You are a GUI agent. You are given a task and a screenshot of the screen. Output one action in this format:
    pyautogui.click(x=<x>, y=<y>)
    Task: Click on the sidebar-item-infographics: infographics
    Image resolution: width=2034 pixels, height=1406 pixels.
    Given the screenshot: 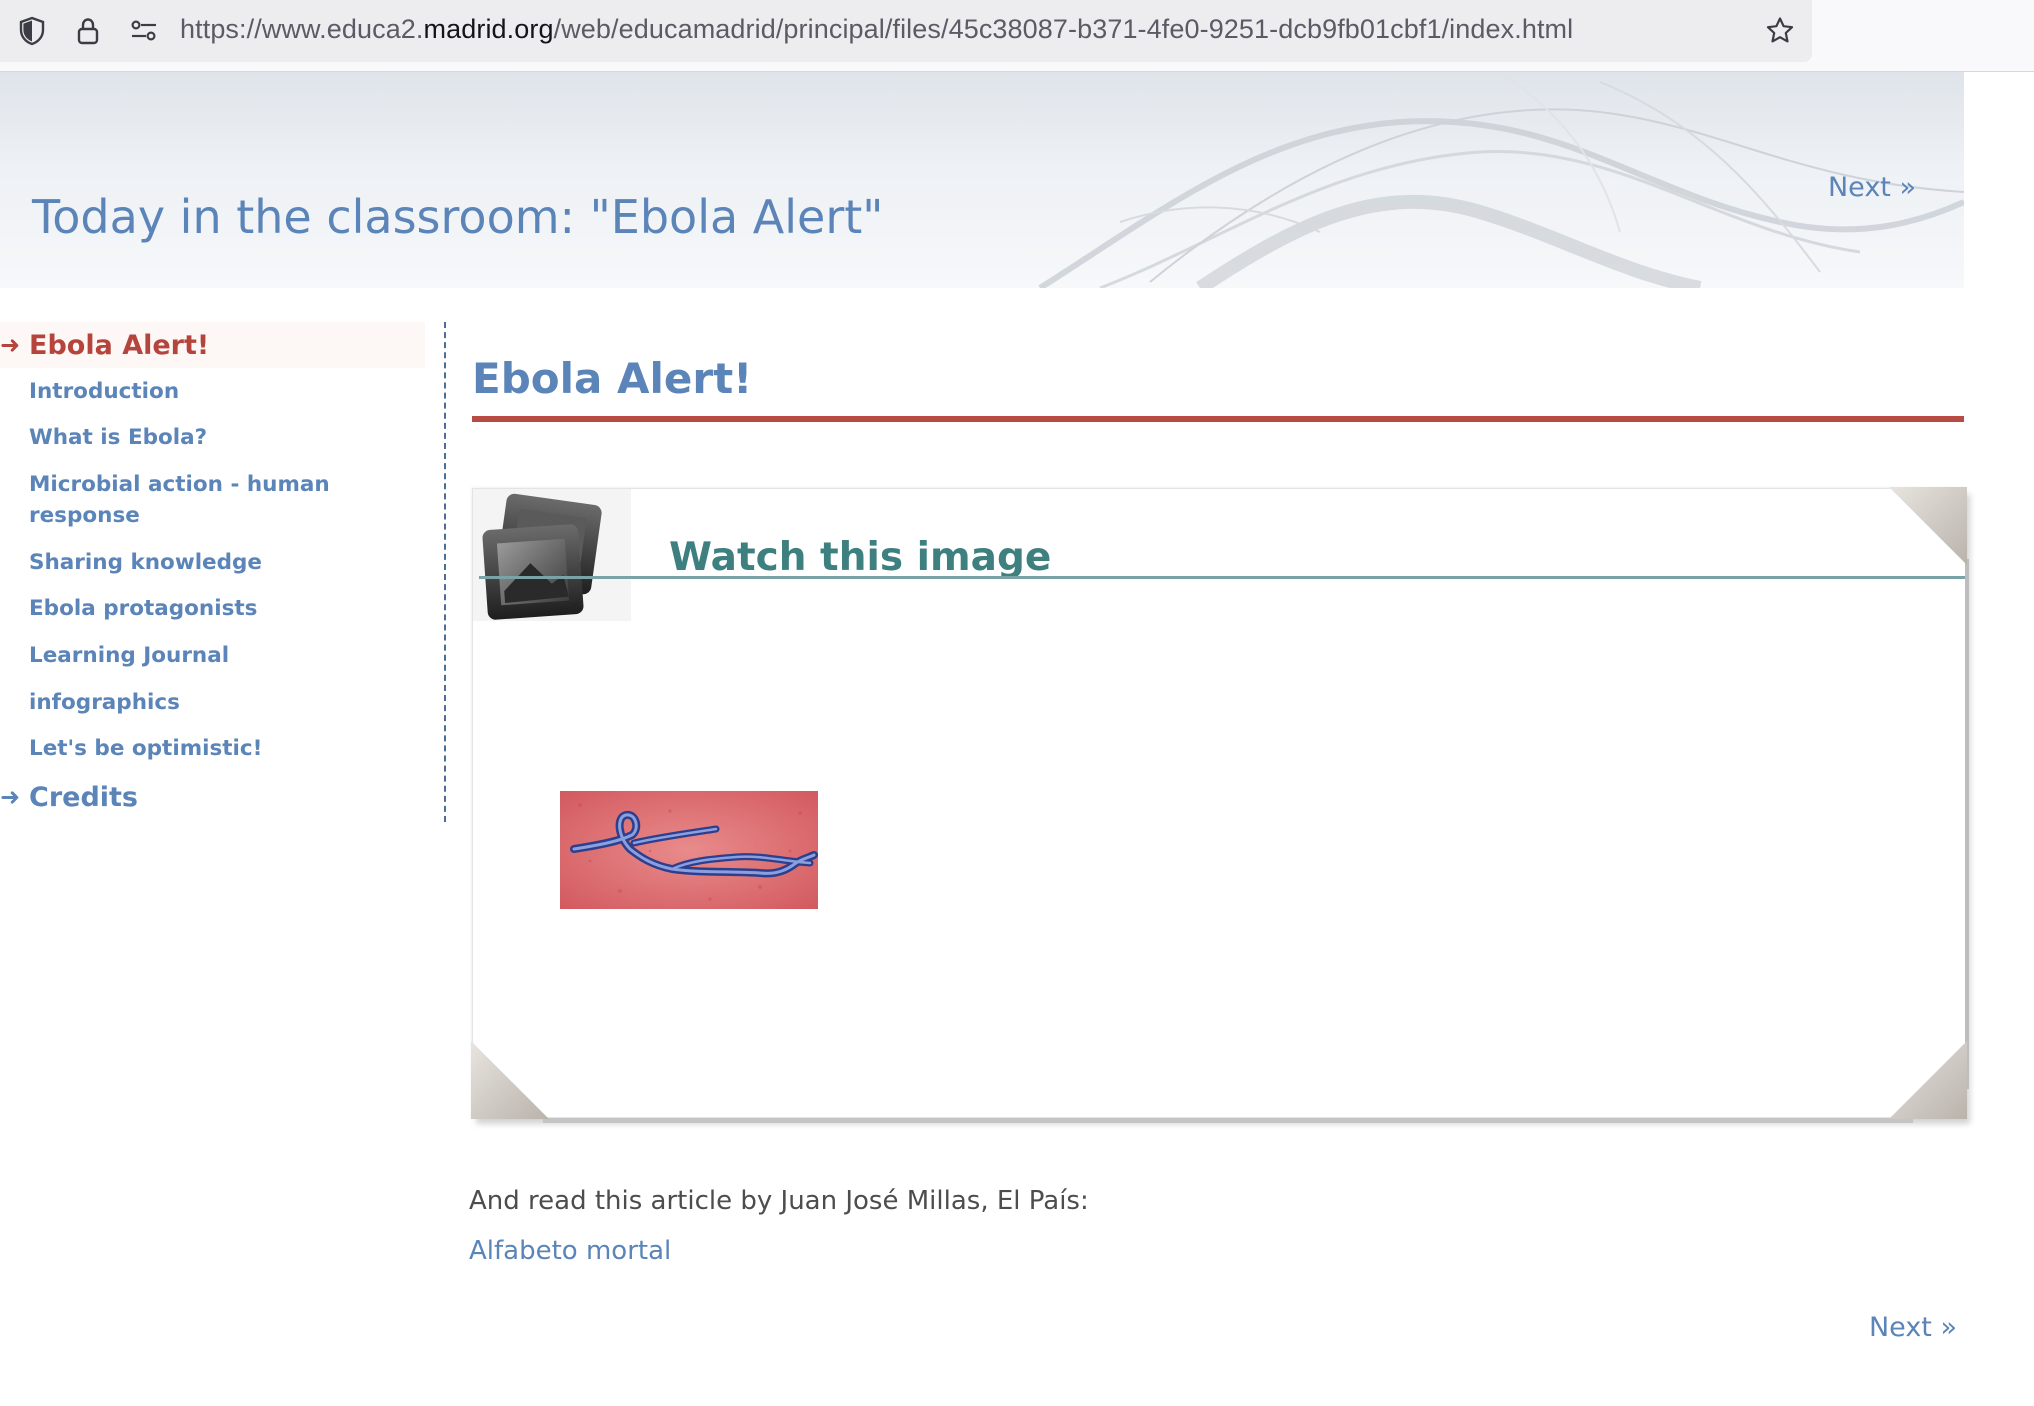 What is the action you would take?
    pyautogui.click(x=212, y=702)
    